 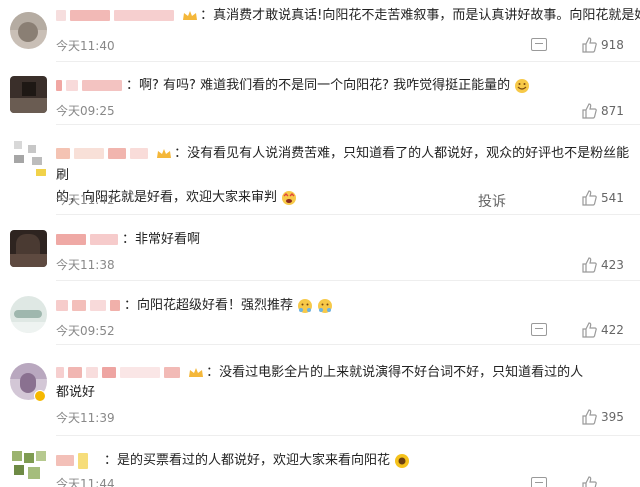 I want to click on comment-time: 今天11:40, so click(x=85, y=46).